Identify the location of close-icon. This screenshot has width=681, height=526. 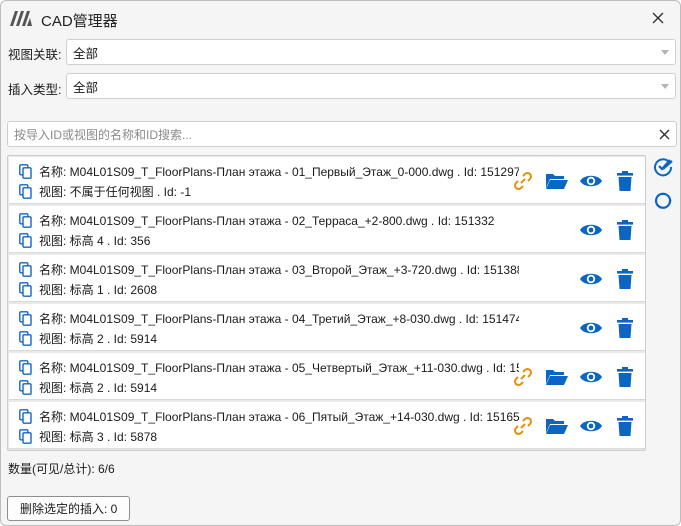
(658, 18).